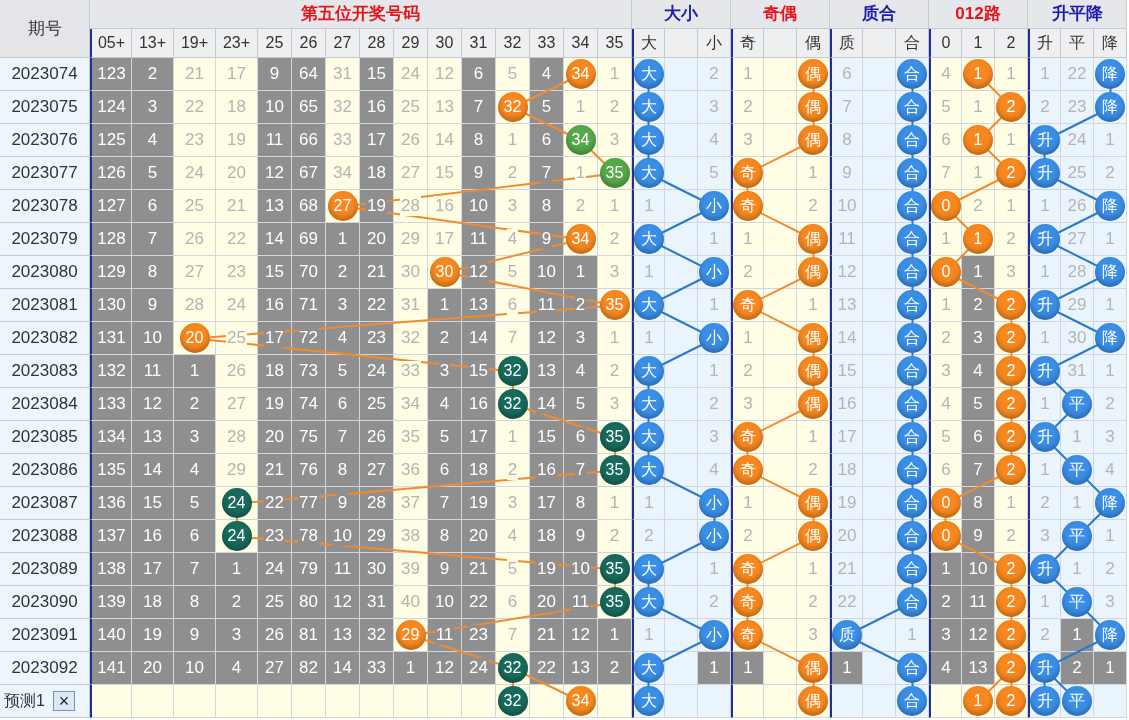 Image resolution: width=1129 pixels, height=720 pixels. I want to click on table-cell: 36, so click(411, 470).